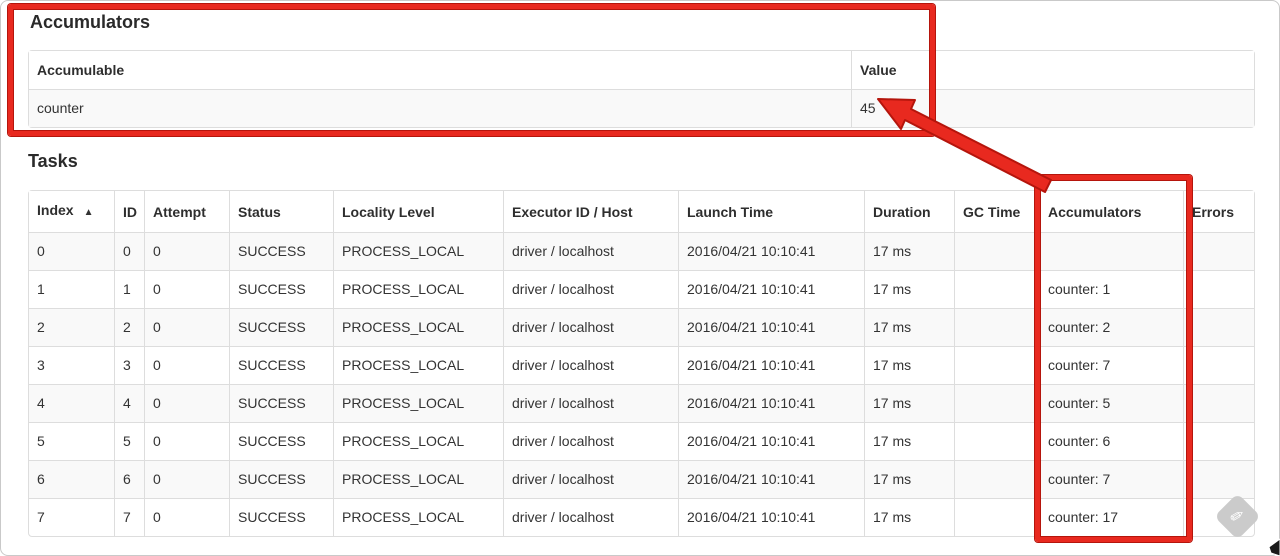 This screenshot has width=1280, height=556. I want to click on column-header-executor-id-host: Executor ID / Host, so click(590, 211).